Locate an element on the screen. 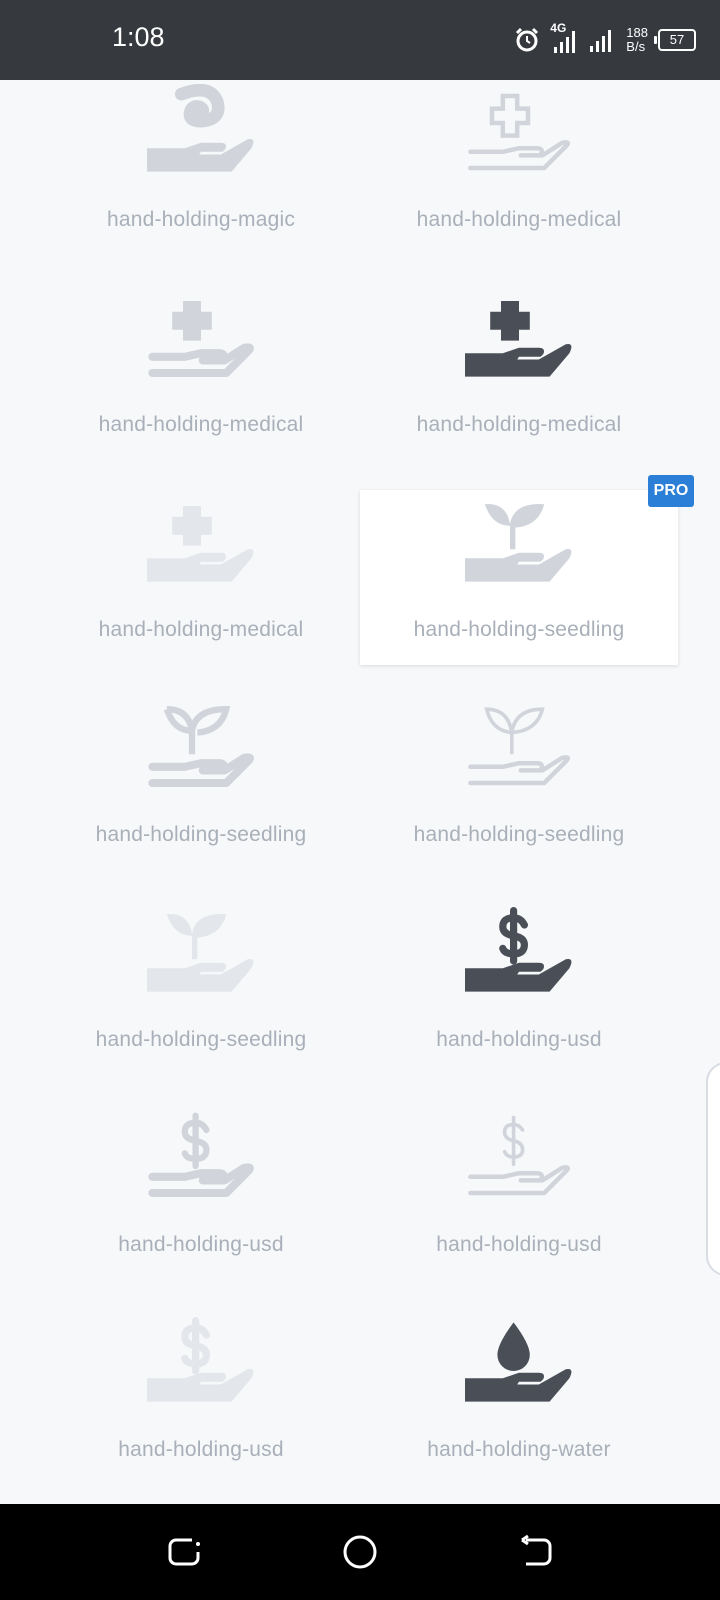 The image size is (720, 1600). battery-icon: 57 is located at coordinates (675, 40).